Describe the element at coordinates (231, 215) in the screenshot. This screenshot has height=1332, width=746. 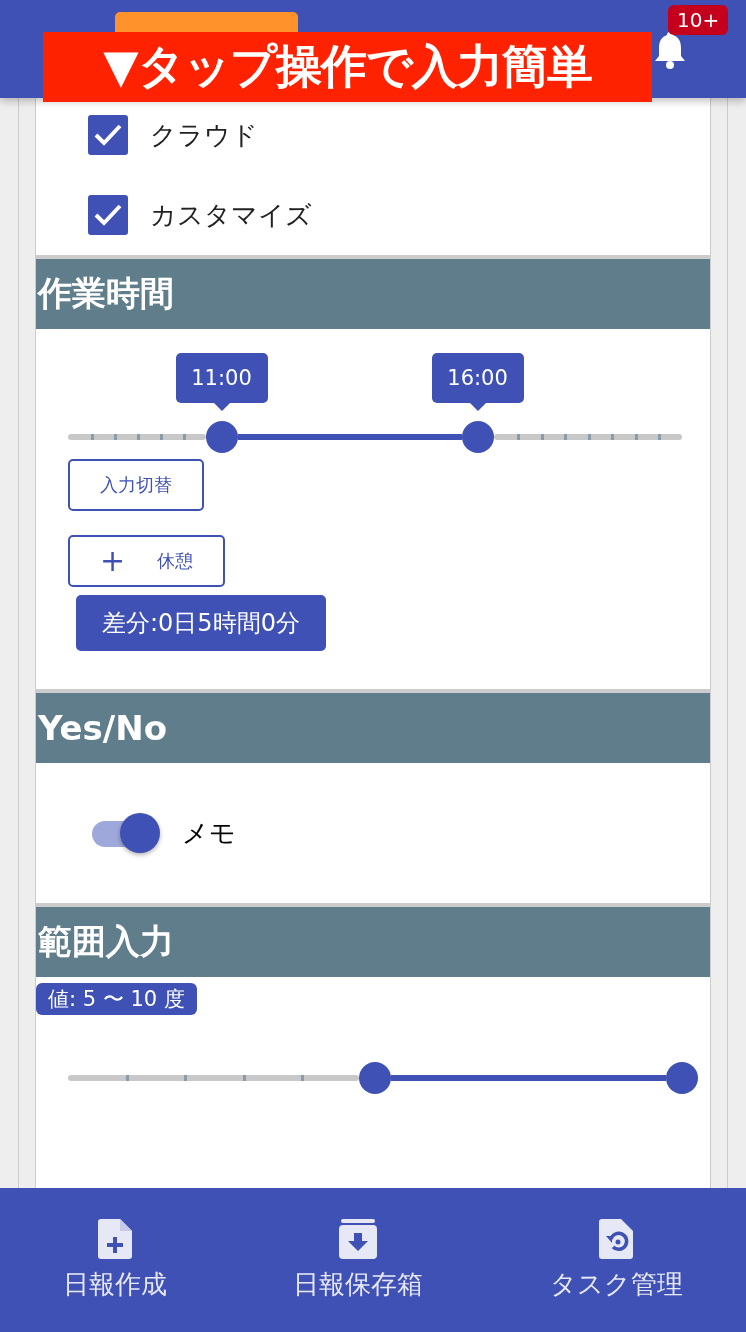
I see `checkbox-label: カスタマイズ` at that location.